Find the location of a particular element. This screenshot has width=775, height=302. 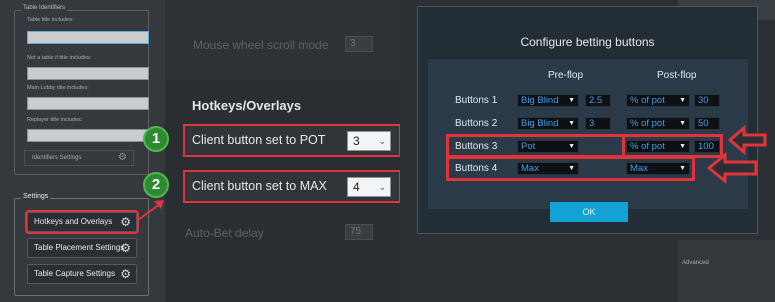

auto-bet-delay-label: Auto-Bet delay is located at coordinates (224, 233).